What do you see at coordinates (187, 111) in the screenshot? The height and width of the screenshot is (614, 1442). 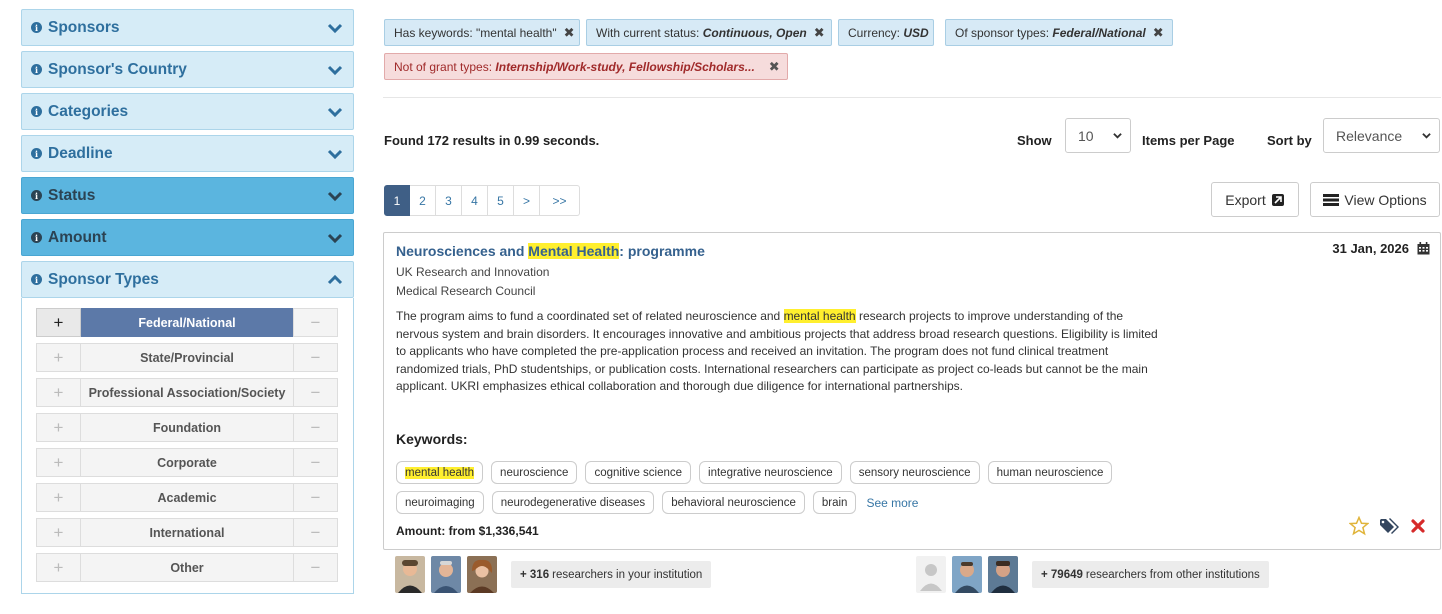 I see `section-categories: i Categories` at bounding box center [187, 111].